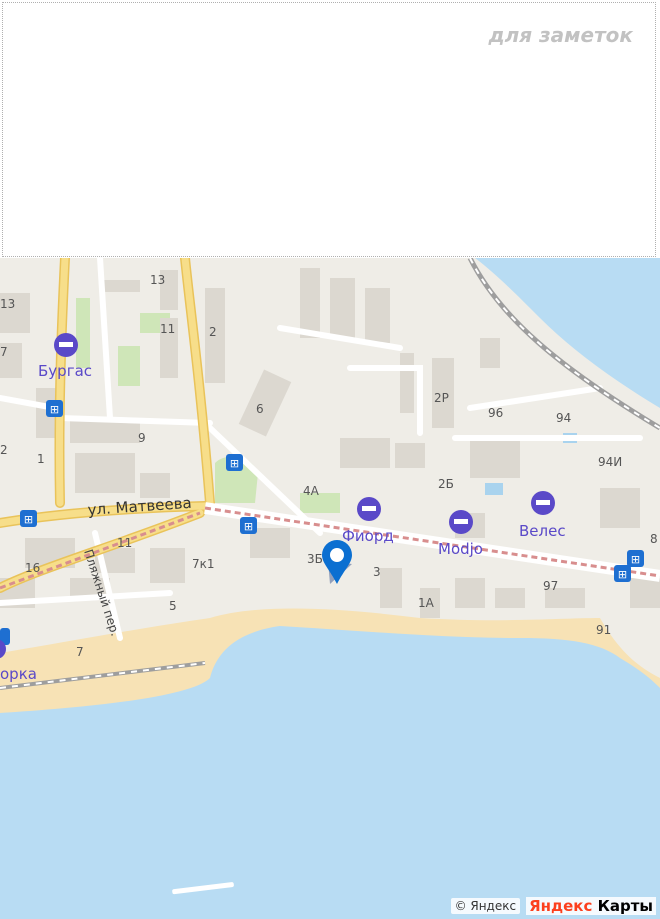  Describe the element at coordinates (441, 398) in the screenshot. I see `house-number: 2Р` at that location.